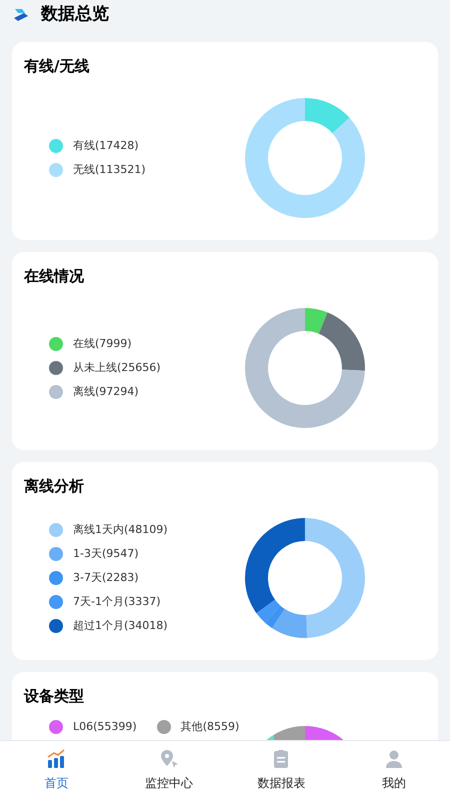 This screenshot has height=800, width=450. What do you see at coordinates (117, 368) in the screenshot?
I see `legend-label: 从未上线(25656)` at bounding box center [117, 368].